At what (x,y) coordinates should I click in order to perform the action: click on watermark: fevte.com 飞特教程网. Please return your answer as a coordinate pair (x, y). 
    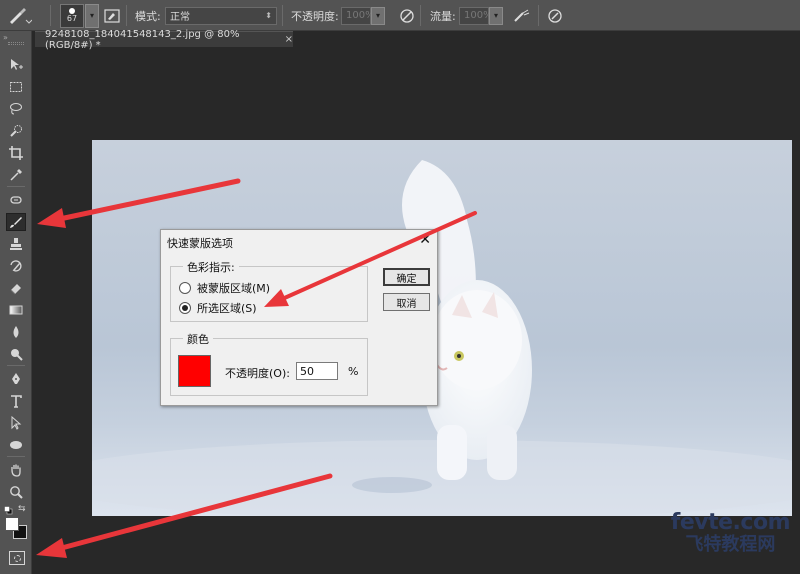
    Looking at the image, I should click on (730, 532).